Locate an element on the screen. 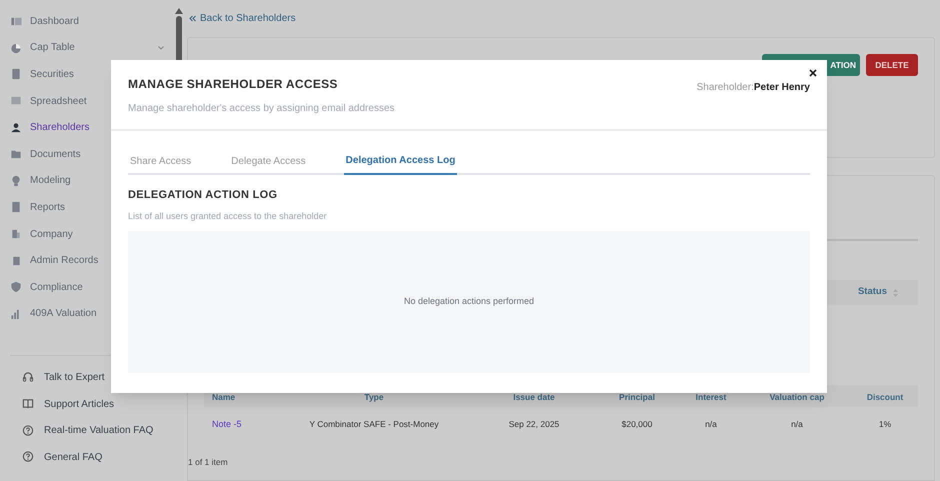  section-subtitle: List of all users granted access to the shareholder is located at coordinates (228, 216).